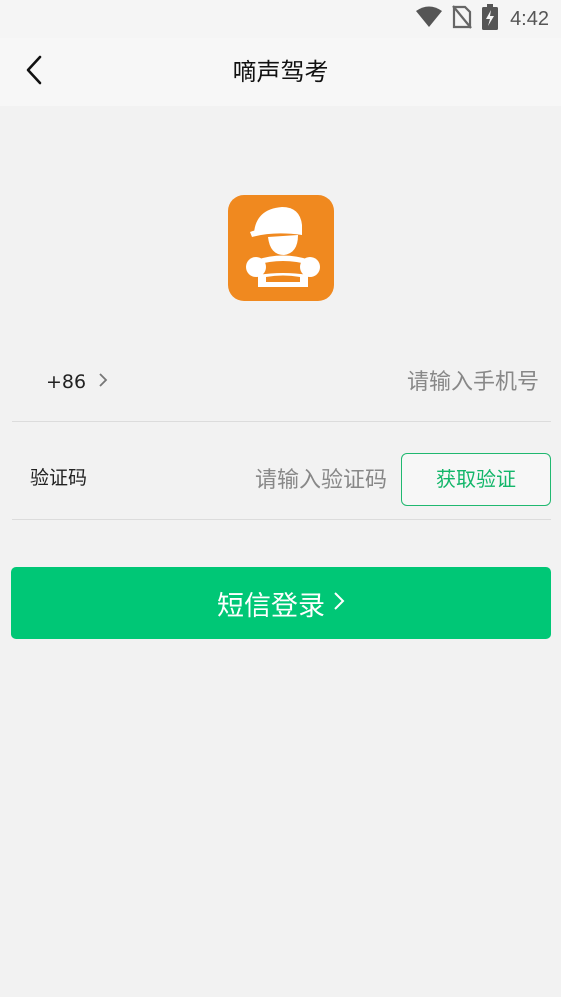  I want to click on country-code-selector: +86, so click(77, 382).